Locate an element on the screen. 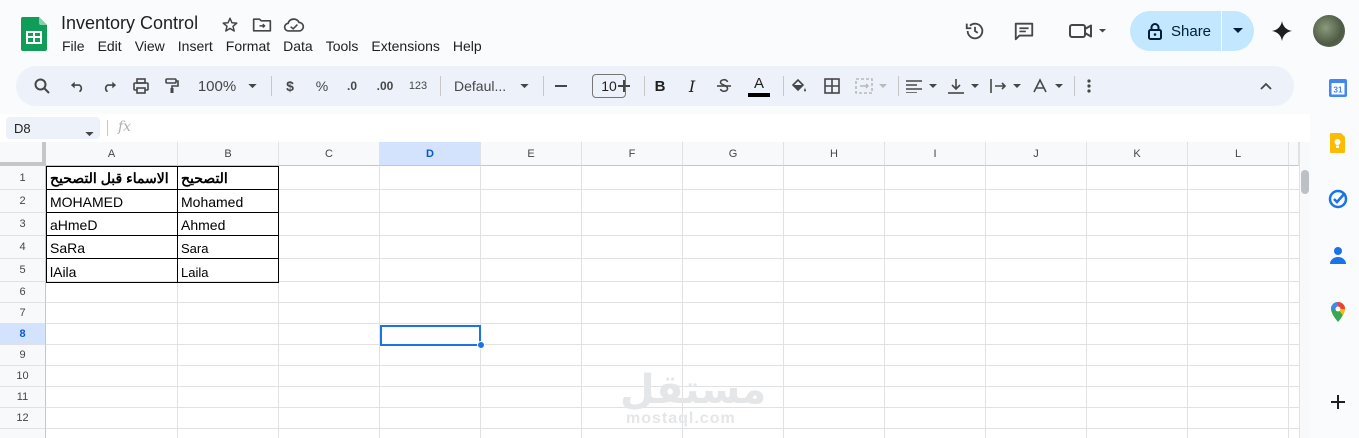 The image size is (1359, 438). row-header-10: 10 is located at coordinates (23, 376).